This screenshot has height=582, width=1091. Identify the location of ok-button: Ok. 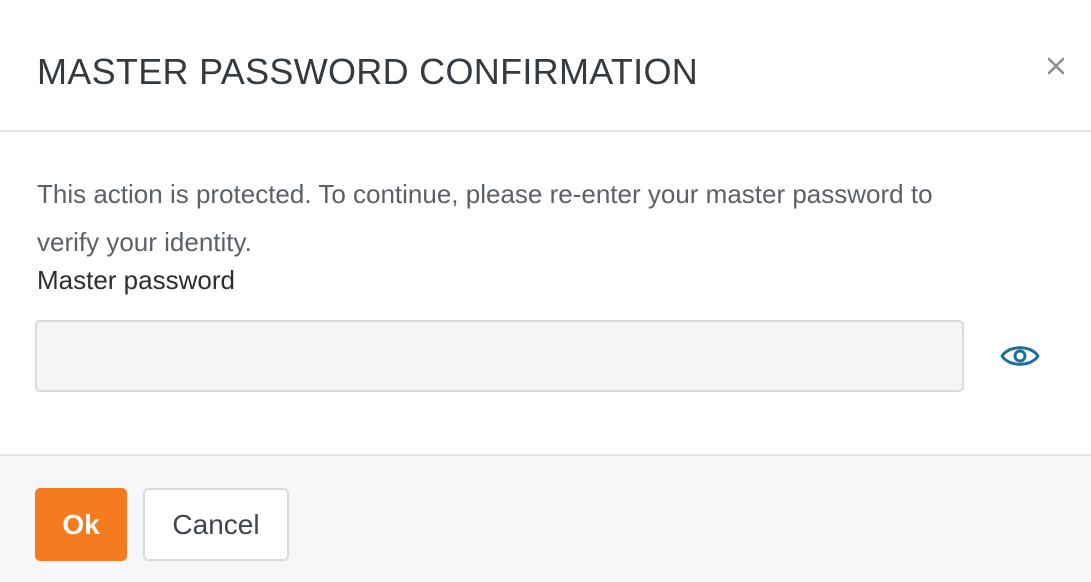
(81, 524).